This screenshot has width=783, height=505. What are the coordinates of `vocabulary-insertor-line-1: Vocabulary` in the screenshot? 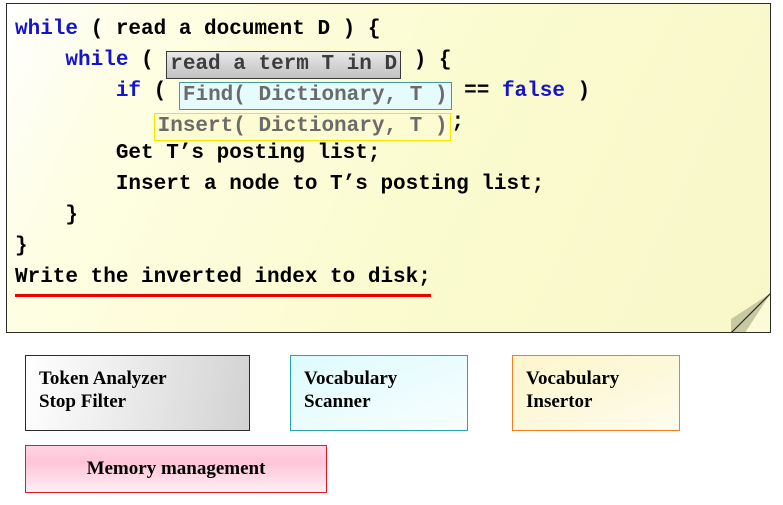 It's located at (573, 378).